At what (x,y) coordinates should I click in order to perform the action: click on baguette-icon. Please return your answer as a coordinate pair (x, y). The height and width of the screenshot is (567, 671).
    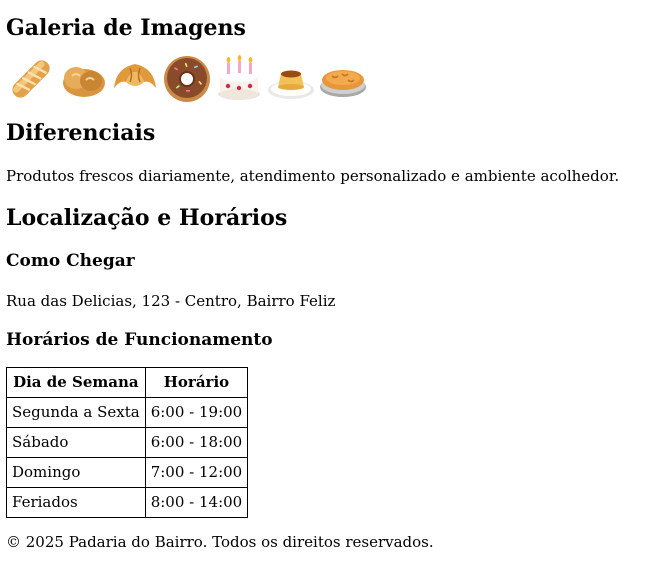
    Looking at the image, I should click on (31, 79).